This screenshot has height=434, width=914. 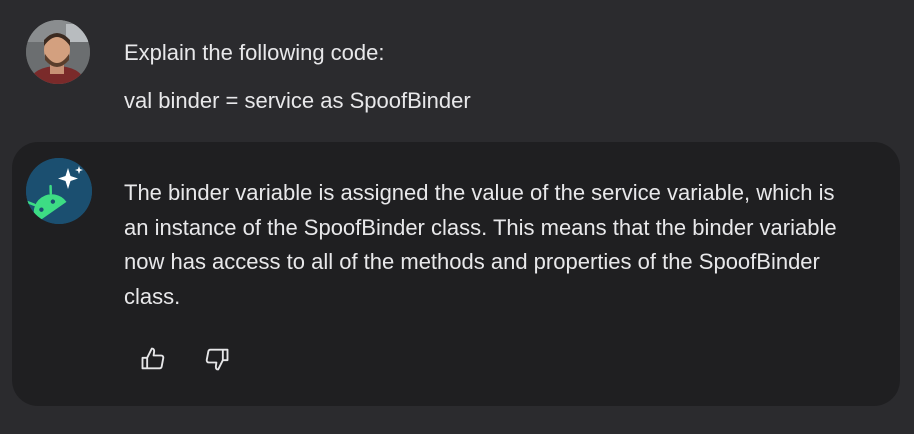 I want to click on feedback-actions, so click(x=185, y=359).